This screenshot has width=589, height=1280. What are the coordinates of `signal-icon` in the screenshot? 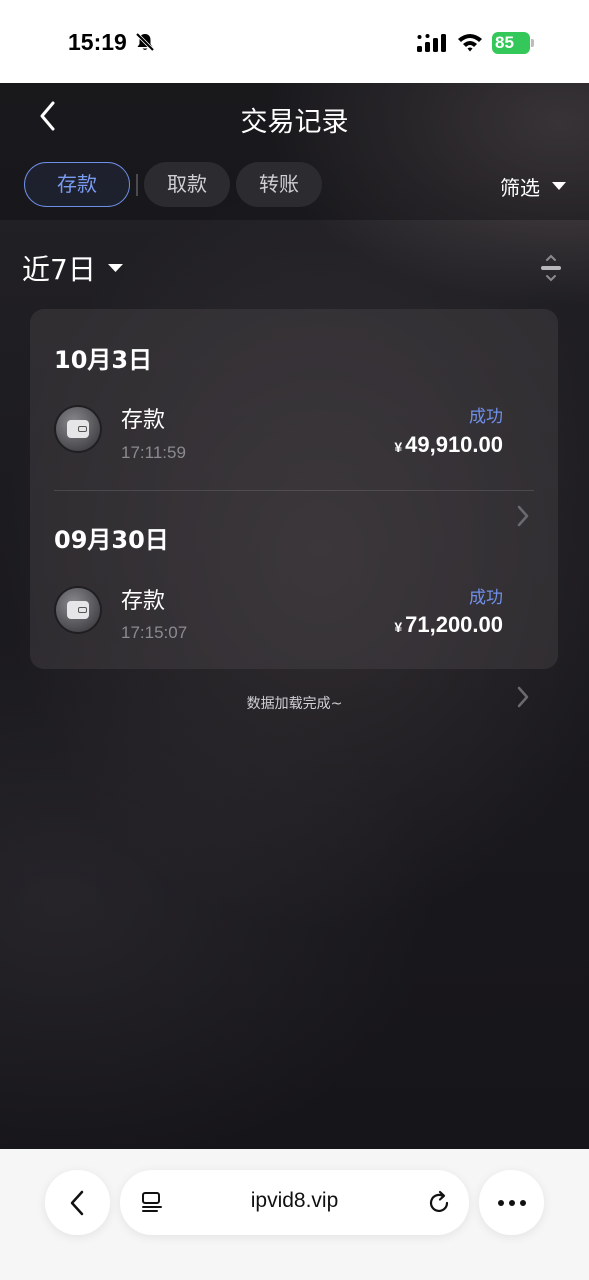 It's located at (431, 43).